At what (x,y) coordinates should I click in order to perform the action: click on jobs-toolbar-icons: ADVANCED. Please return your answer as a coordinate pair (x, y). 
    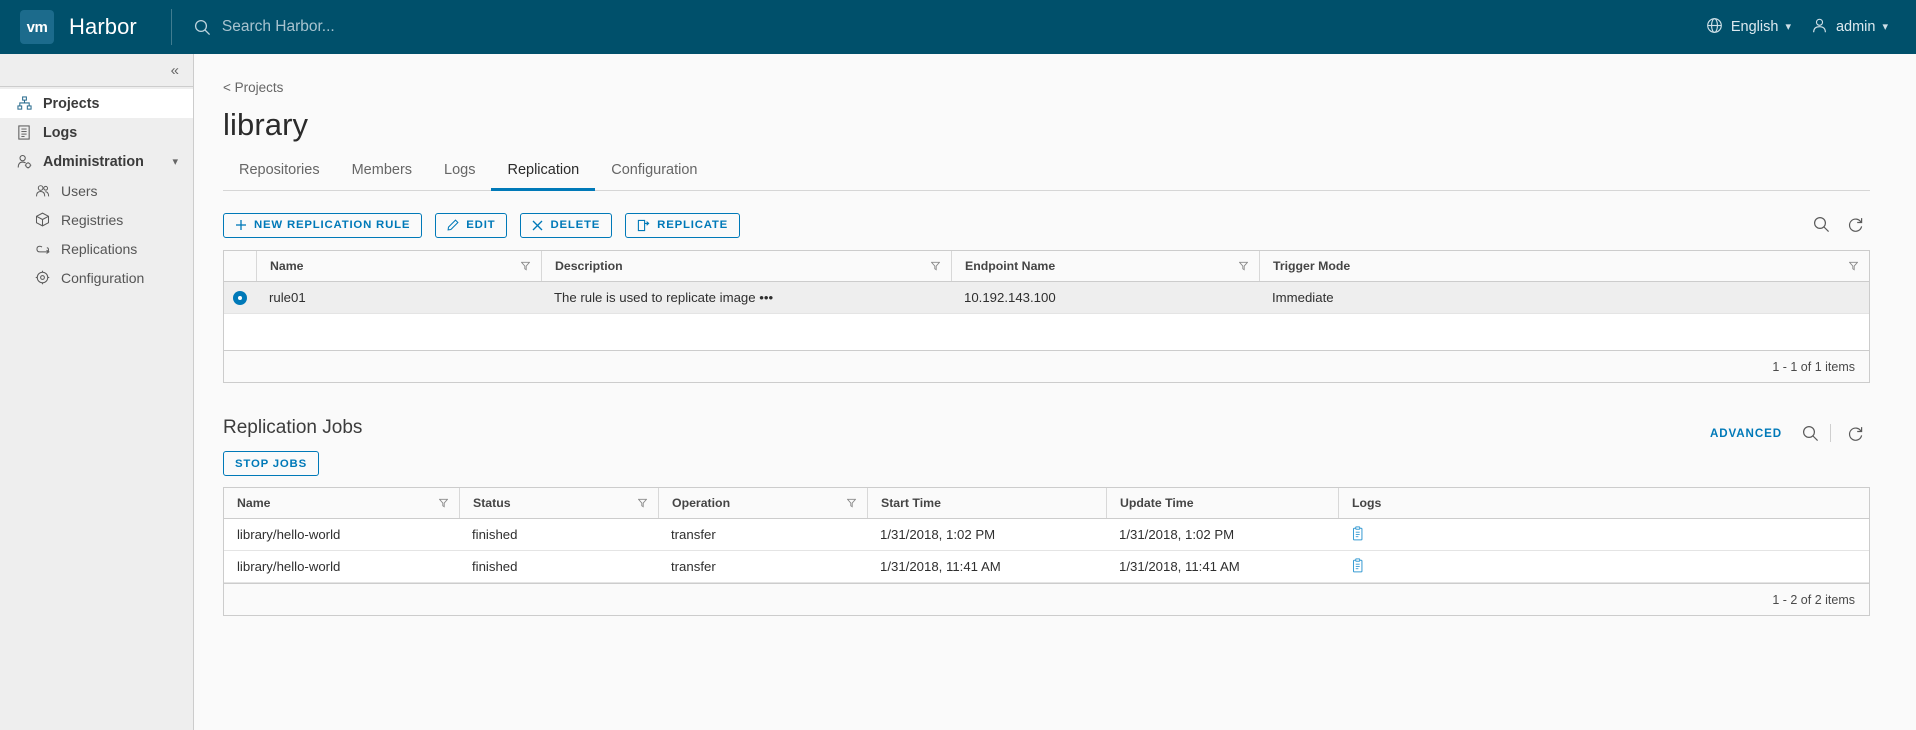
    Looking at the image, I should click on (1790, 433).